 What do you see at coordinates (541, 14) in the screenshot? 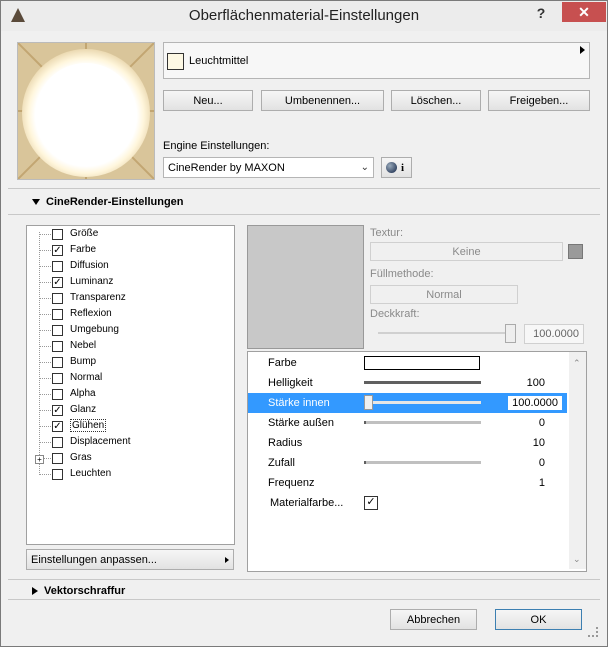
I see `help-button: ?` at bounding box center [541, 14].